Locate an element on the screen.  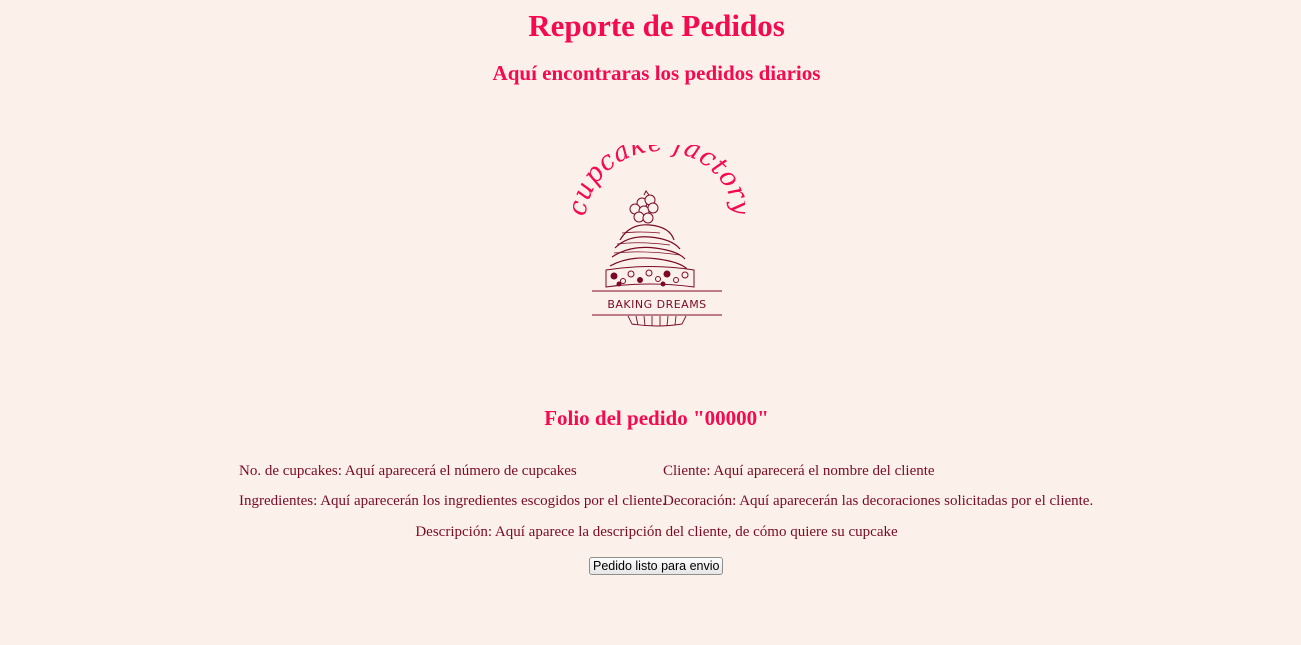
raspberry-icon is located at coordinates (644, 207).